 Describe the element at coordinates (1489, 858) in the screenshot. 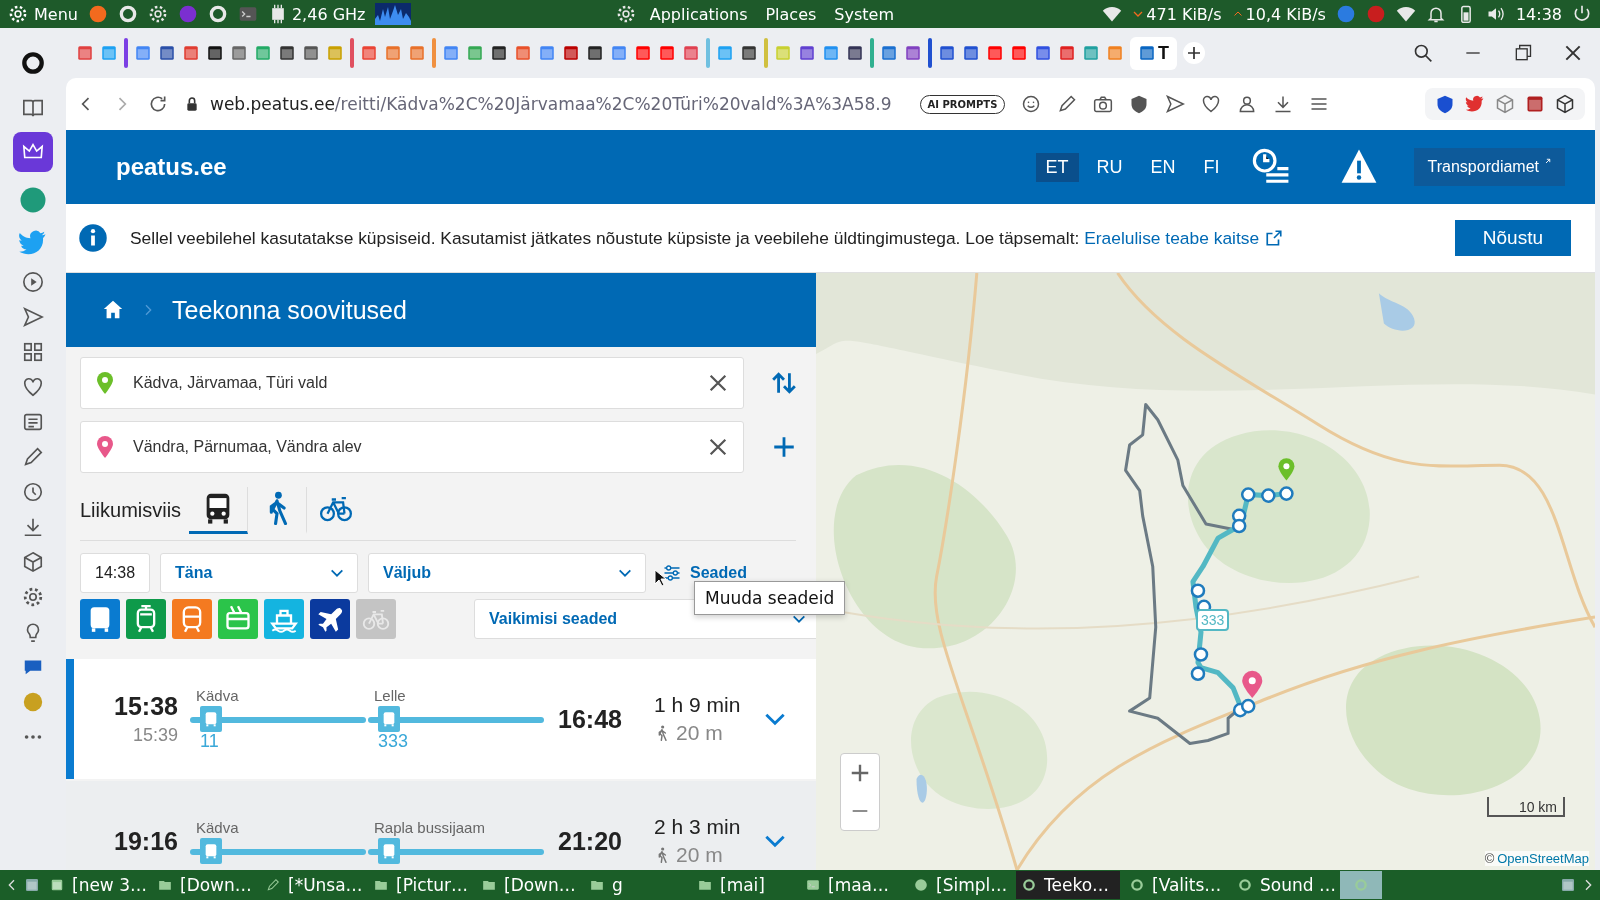

I see `copyright-sign: ©` at that location.